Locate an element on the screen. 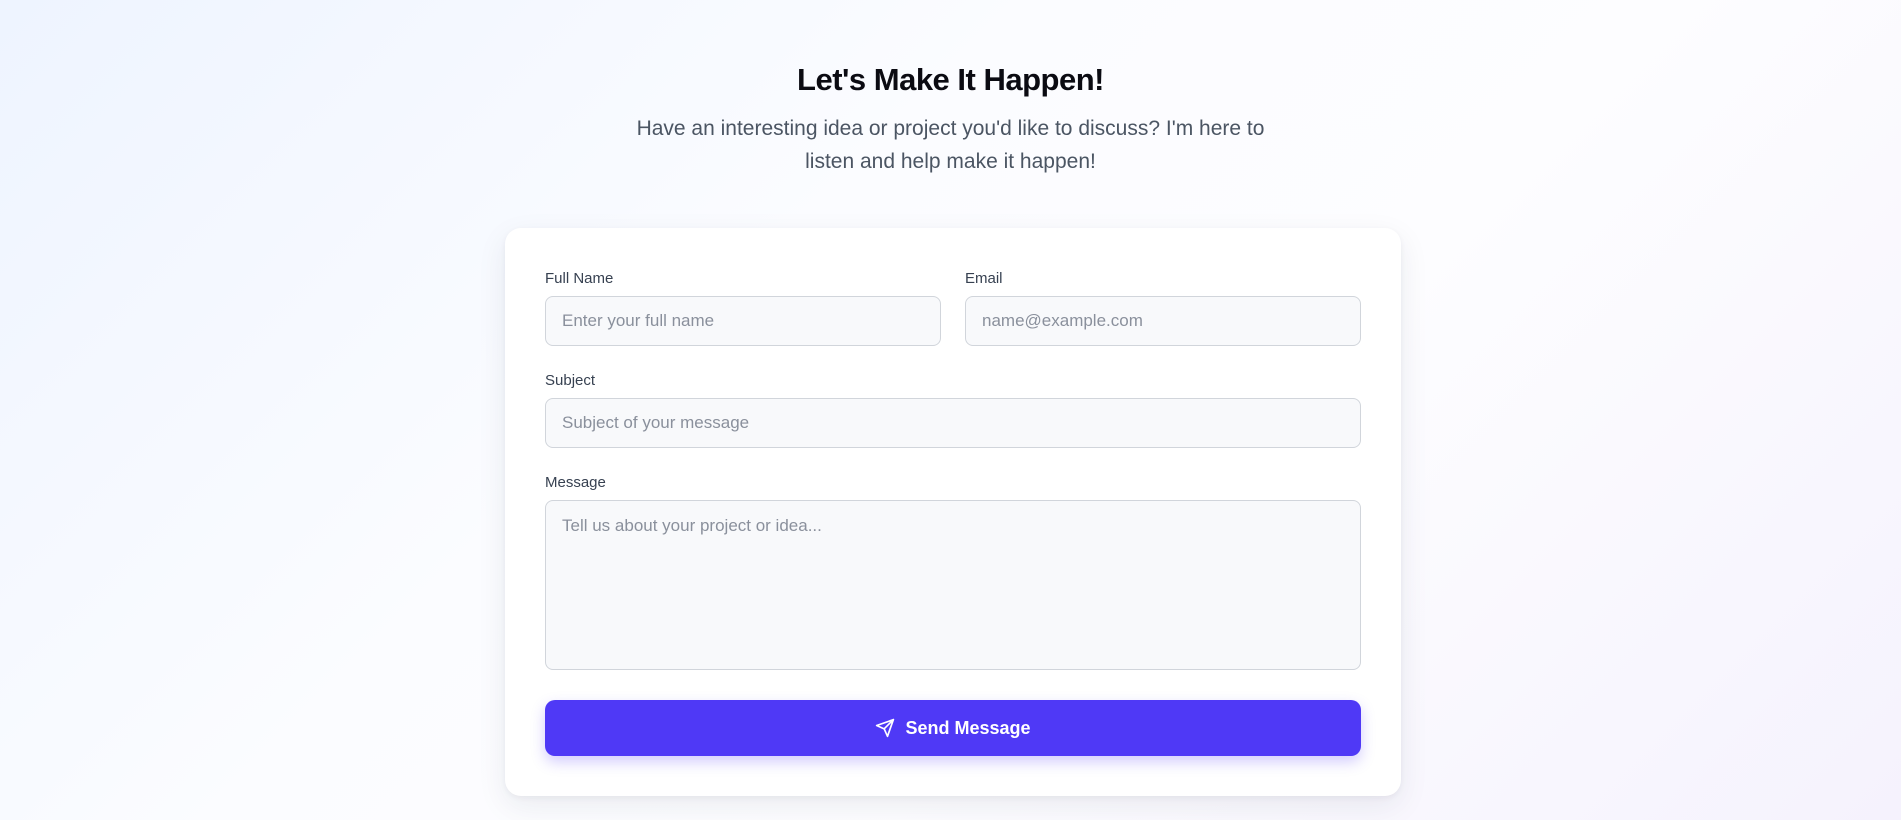  full-name-label: Full Name is located at coordinates (579, 278).